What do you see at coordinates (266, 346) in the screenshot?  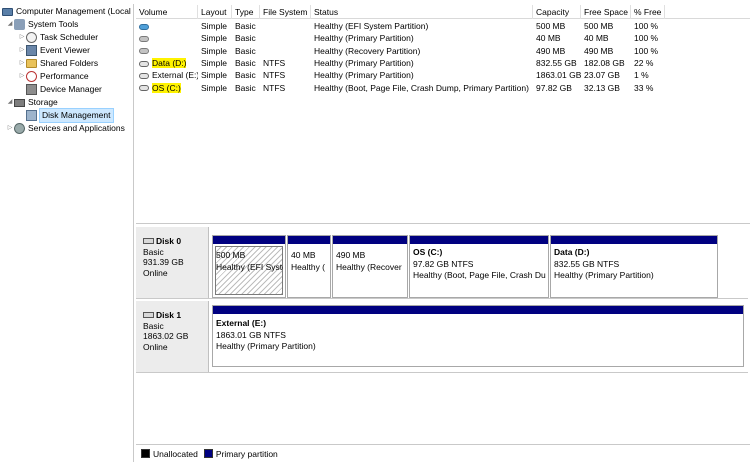 I see `partition-status: Healthy (Primary Partition)` at bounding box center [266, 346].